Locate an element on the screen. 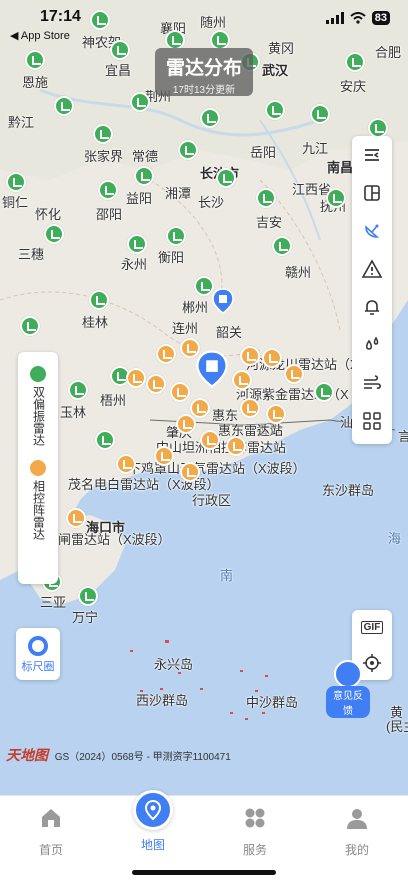  layers-button is located at coordinates (372, 193).